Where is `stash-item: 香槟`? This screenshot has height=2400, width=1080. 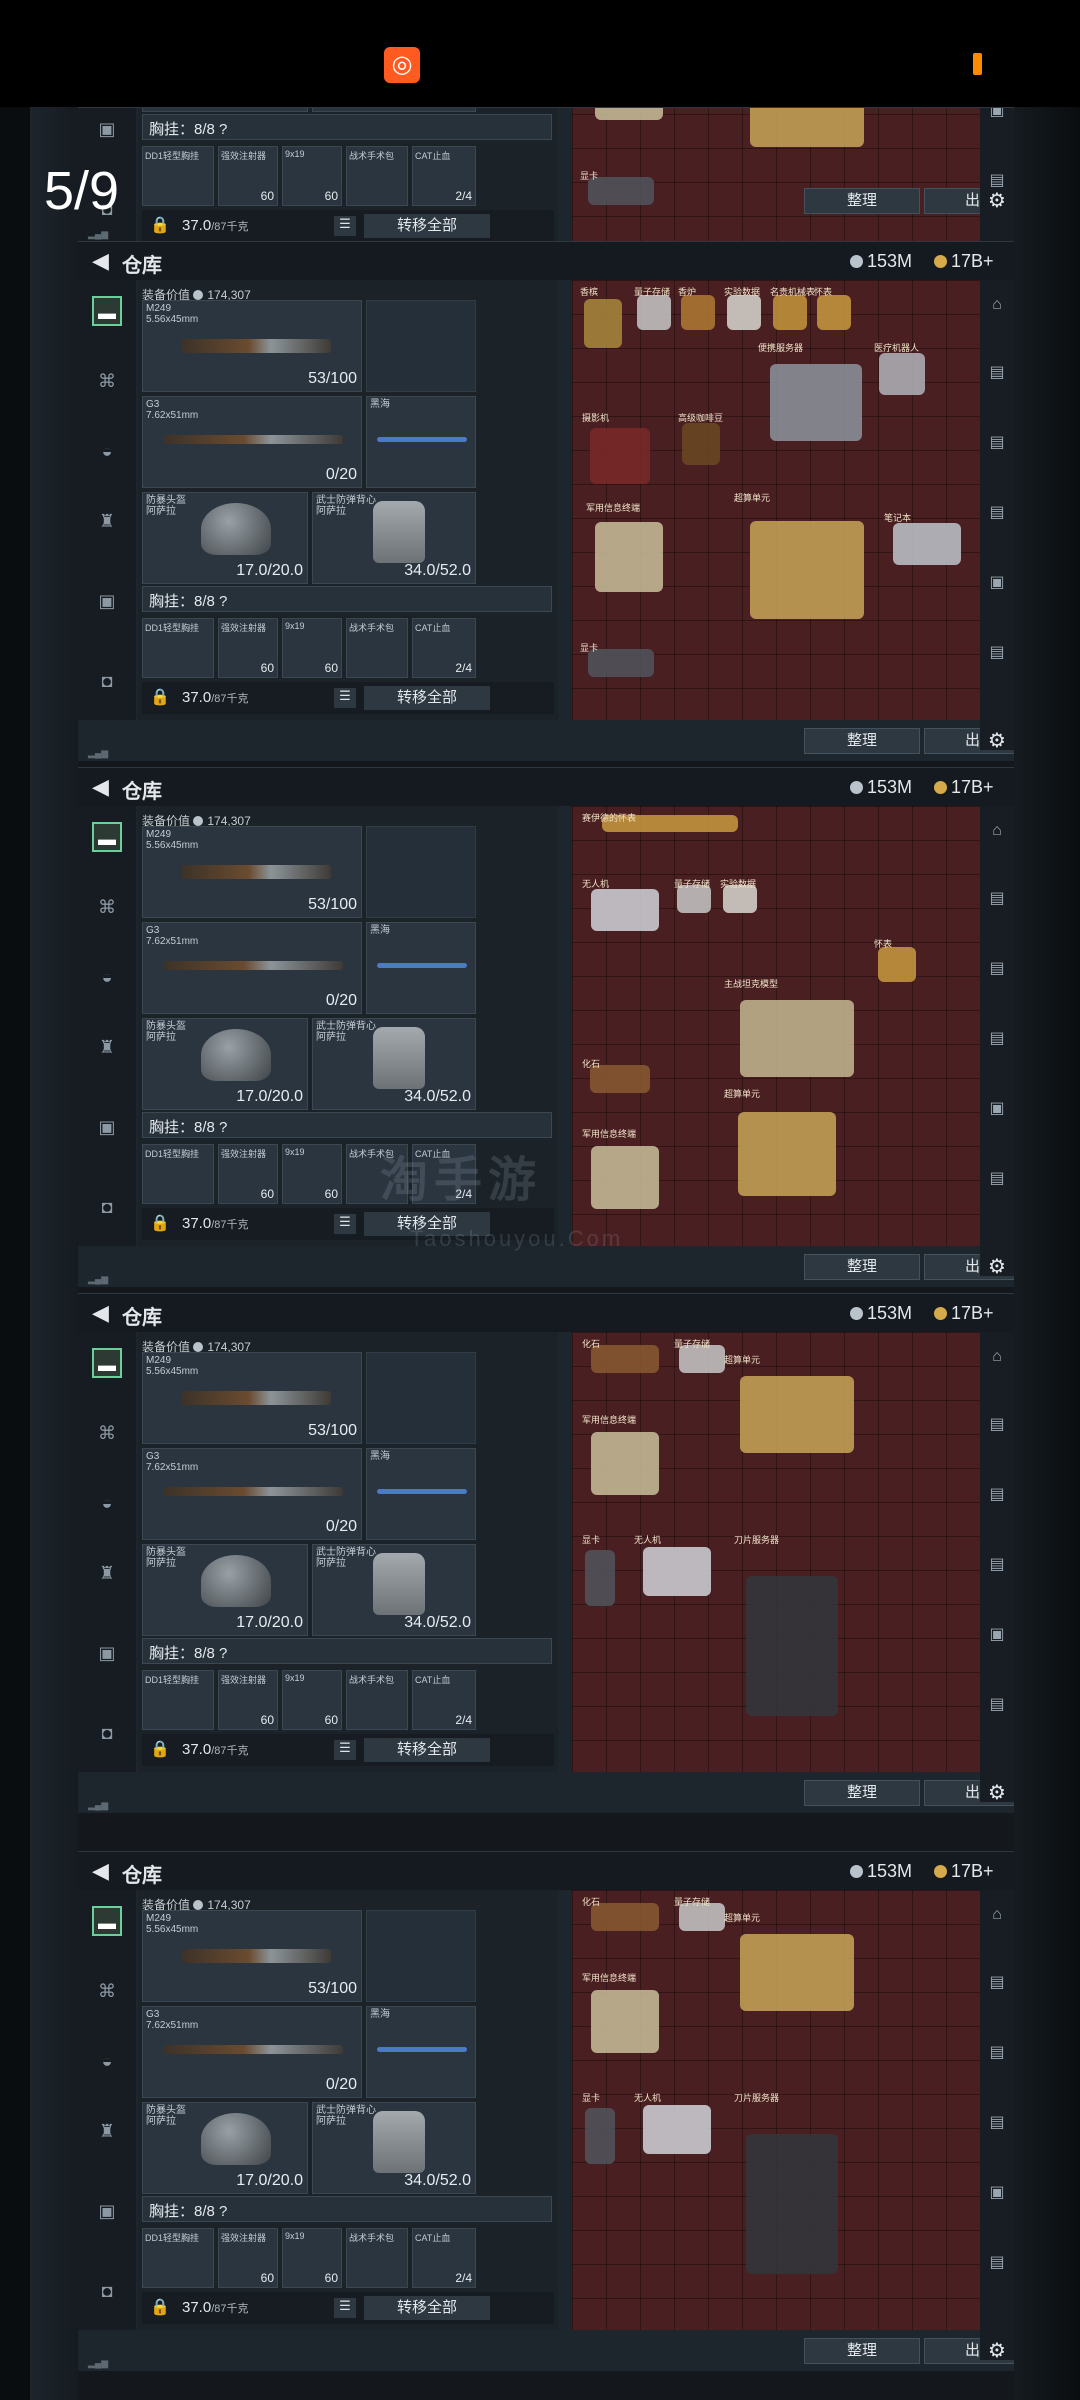
stash-item: 香槟 is located at coordinates (603, 319).